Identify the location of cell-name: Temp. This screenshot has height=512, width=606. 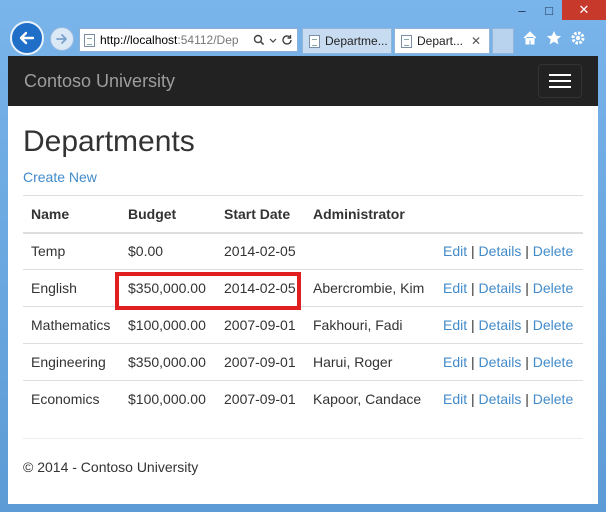
(71, 251).